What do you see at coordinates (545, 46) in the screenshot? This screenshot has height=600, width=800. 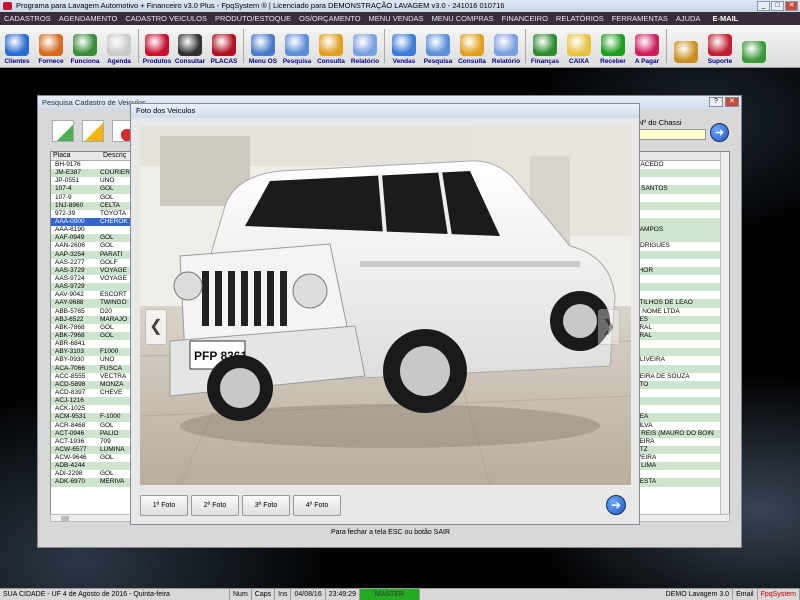 I see `toolbar-button: Finanças` at bounding box center [545, 46].